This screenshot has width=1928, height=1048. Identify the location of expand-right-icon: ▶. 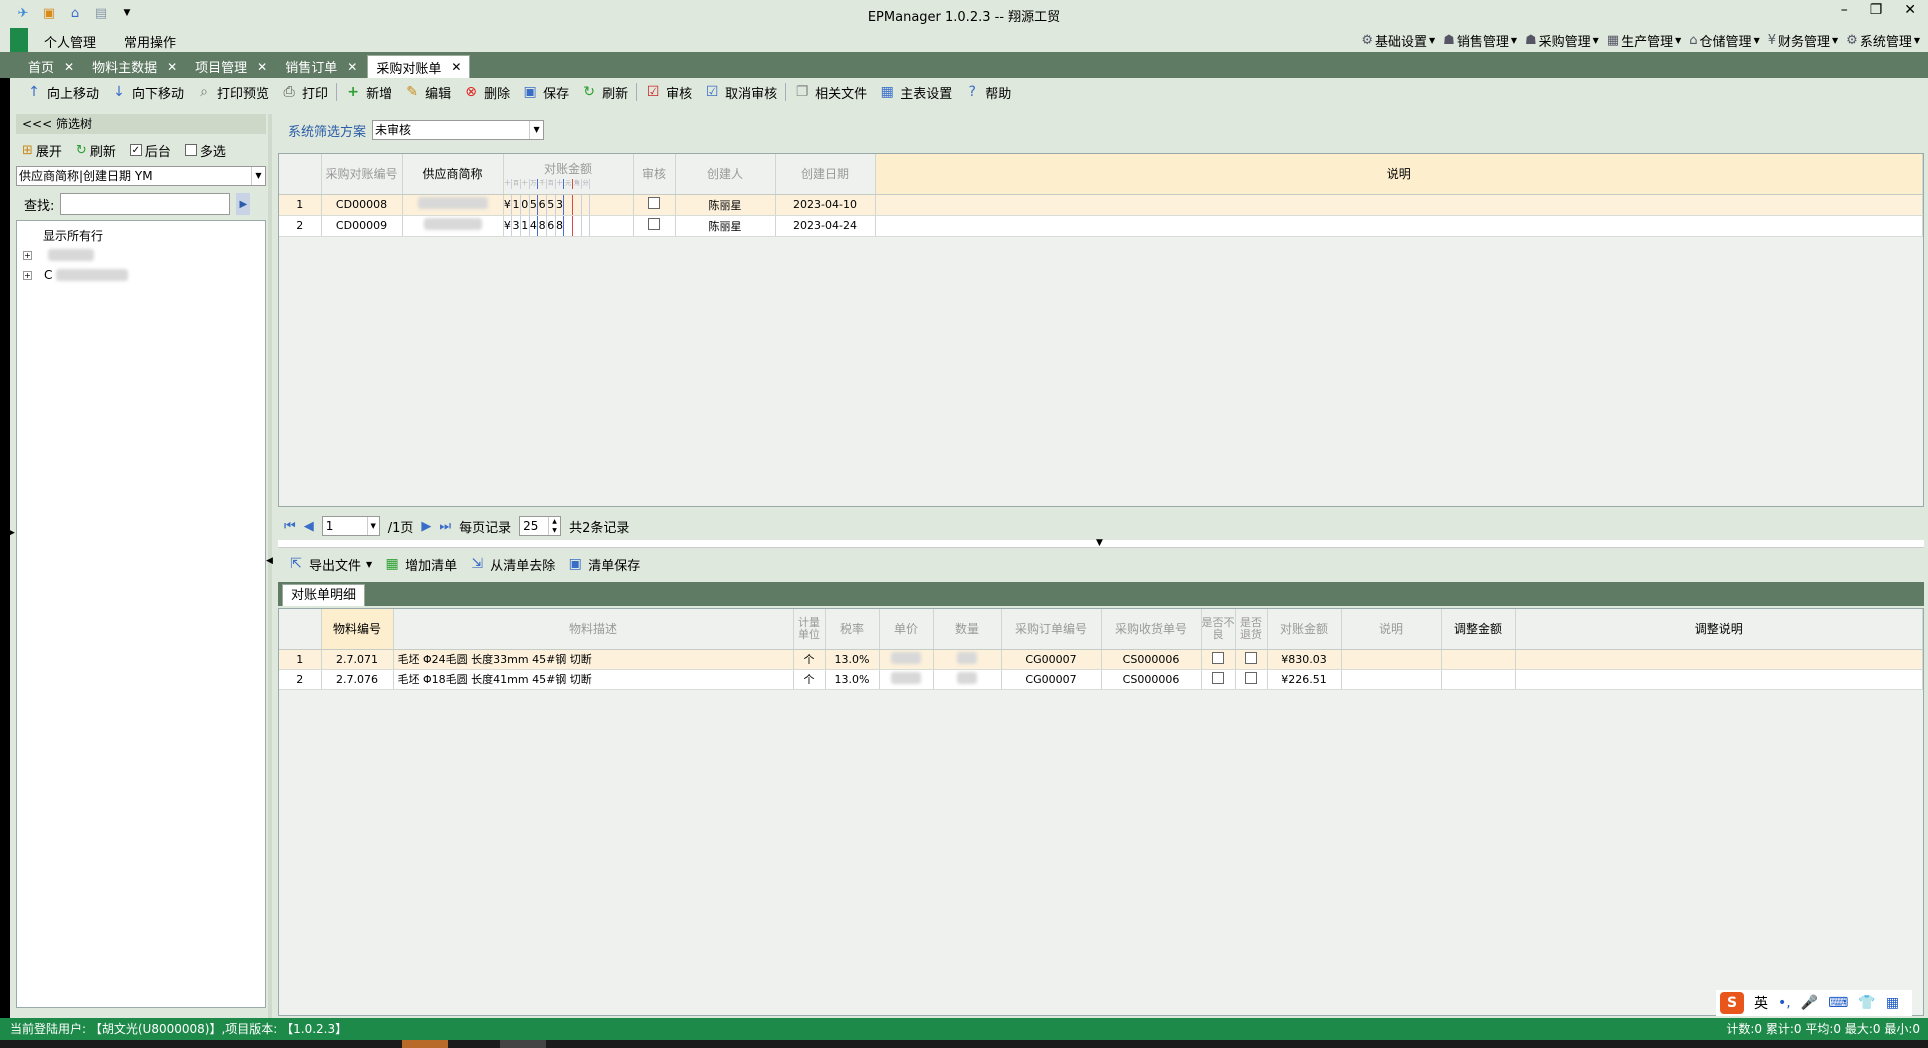
(11, 533).